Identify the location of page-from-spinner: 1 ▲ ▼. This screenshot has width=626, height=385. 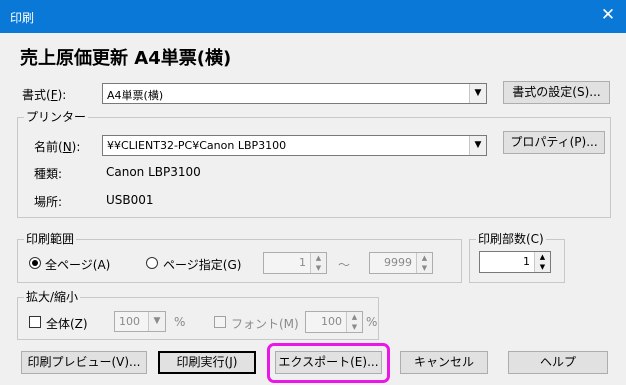
(295, 263).